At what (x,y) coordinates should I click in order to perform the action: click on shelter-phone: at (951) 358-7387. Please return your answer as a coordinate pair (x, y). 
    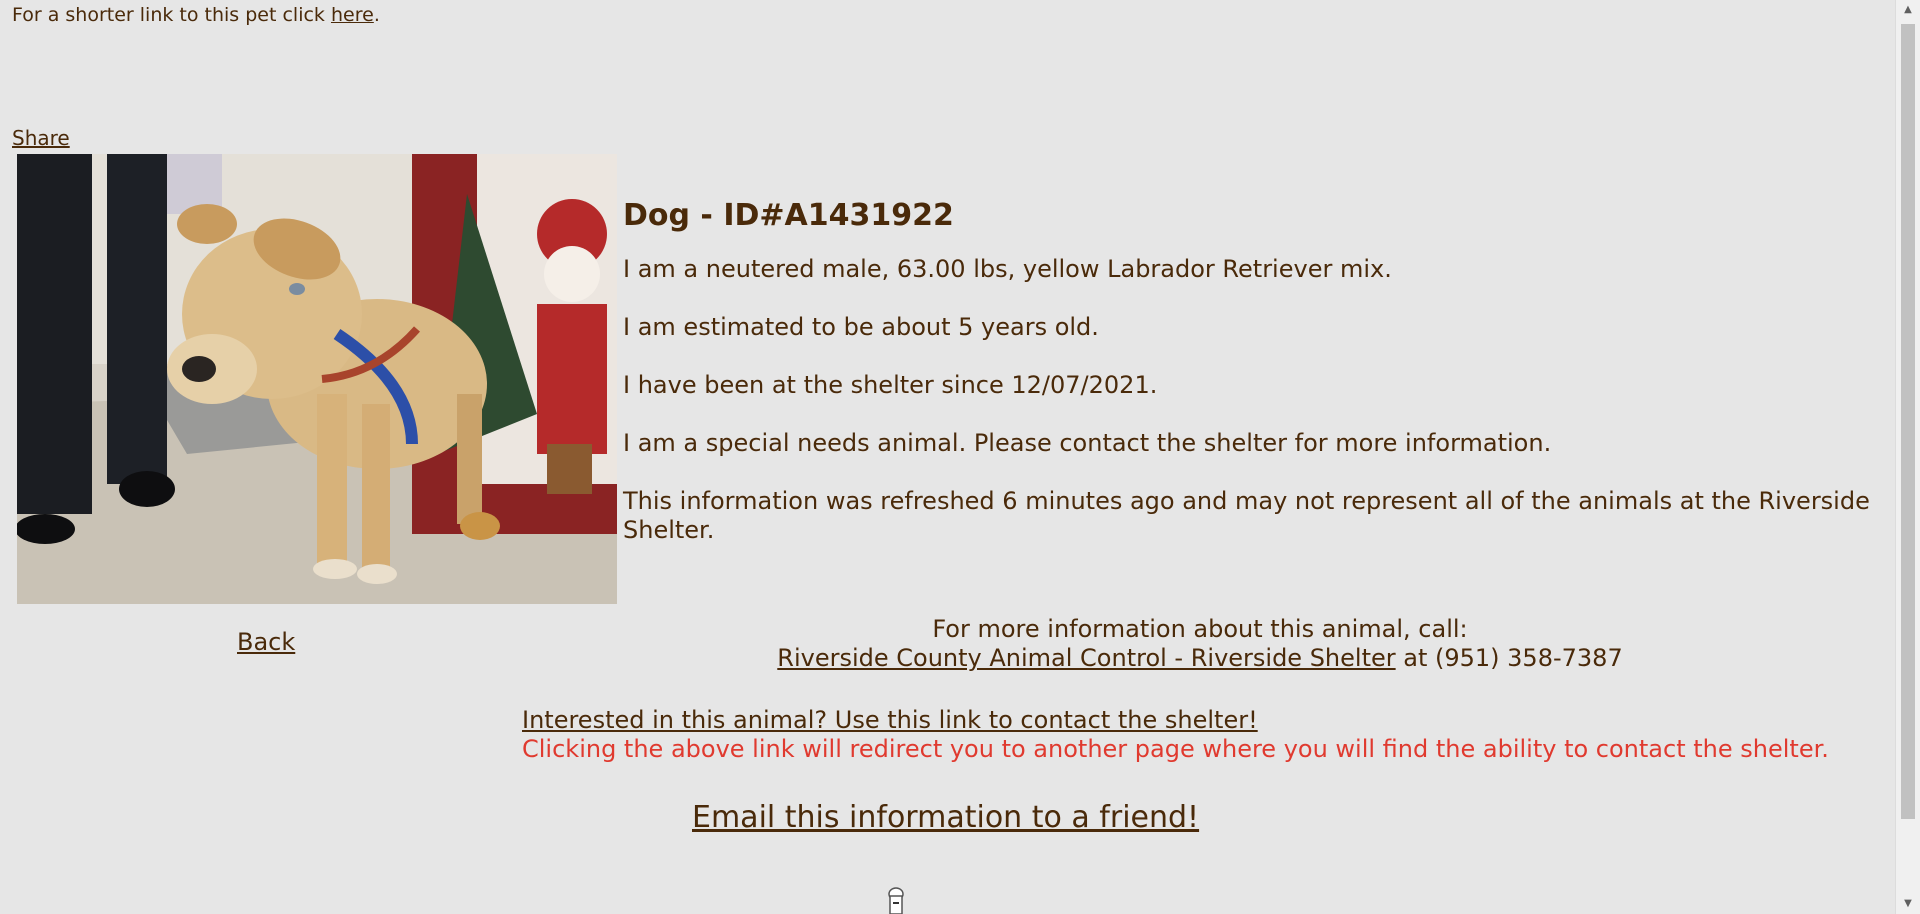
    Looking at the image, I should click on (1509, 658).